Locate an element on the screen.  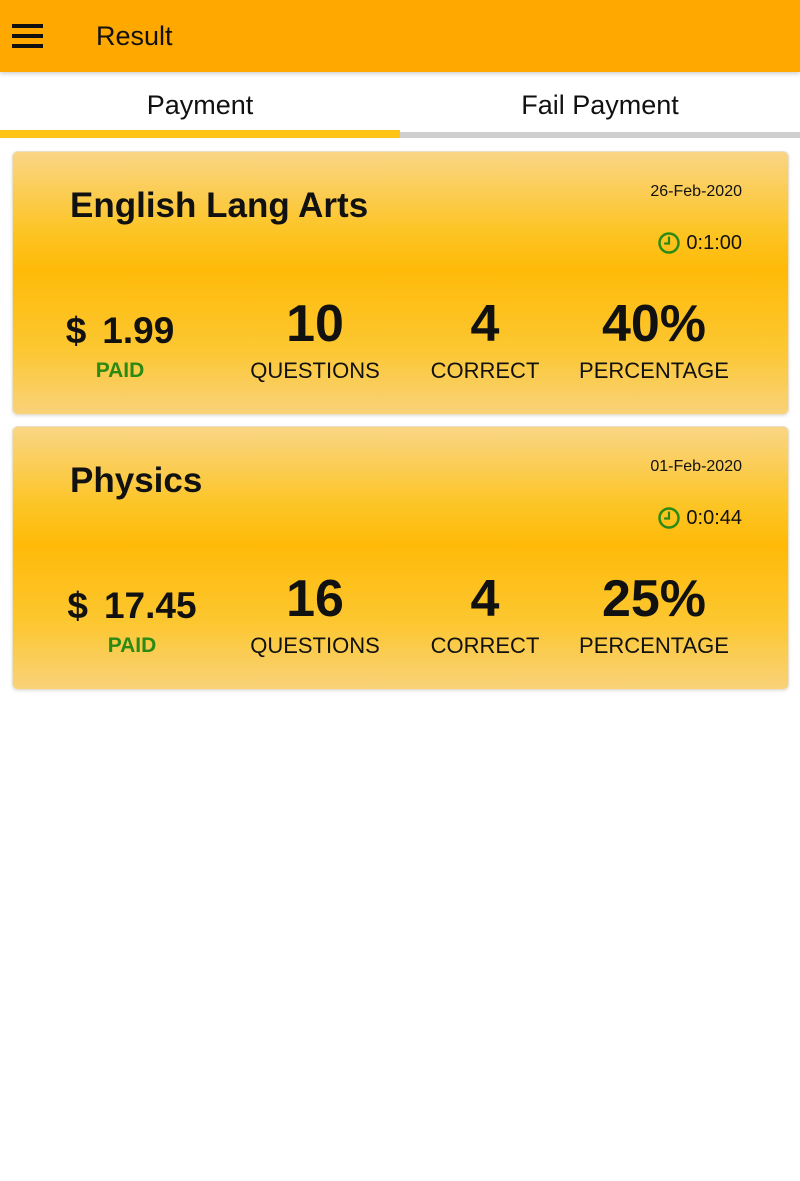
result-duration: 0:0:44 is located at coordinates (699, 518).